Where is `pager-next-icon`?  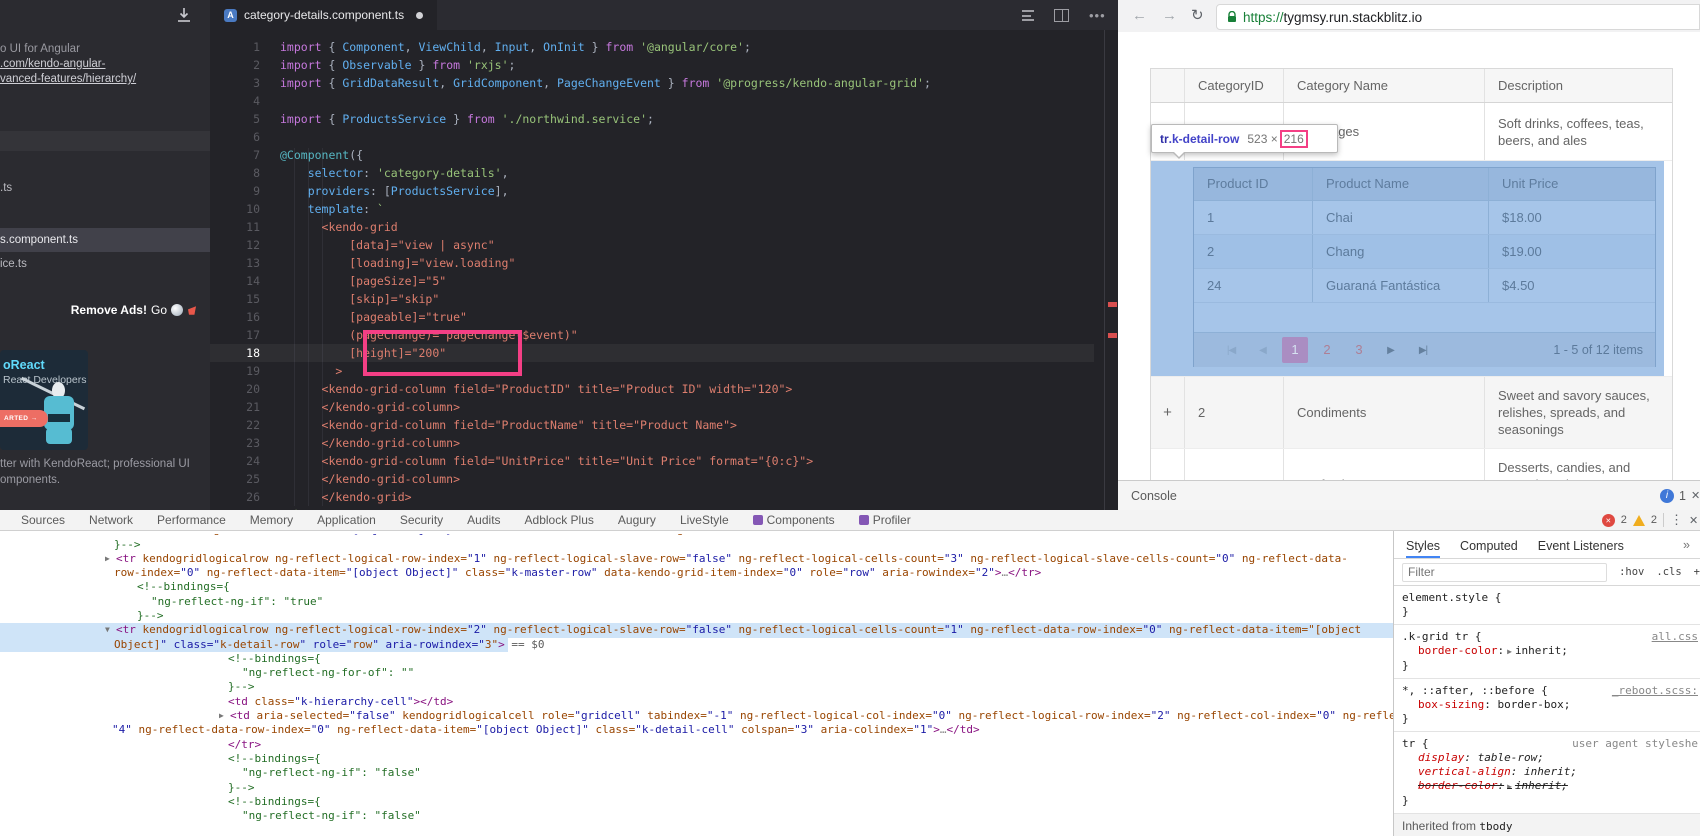 pager-next-icon is located at coordinates (1391, 350).